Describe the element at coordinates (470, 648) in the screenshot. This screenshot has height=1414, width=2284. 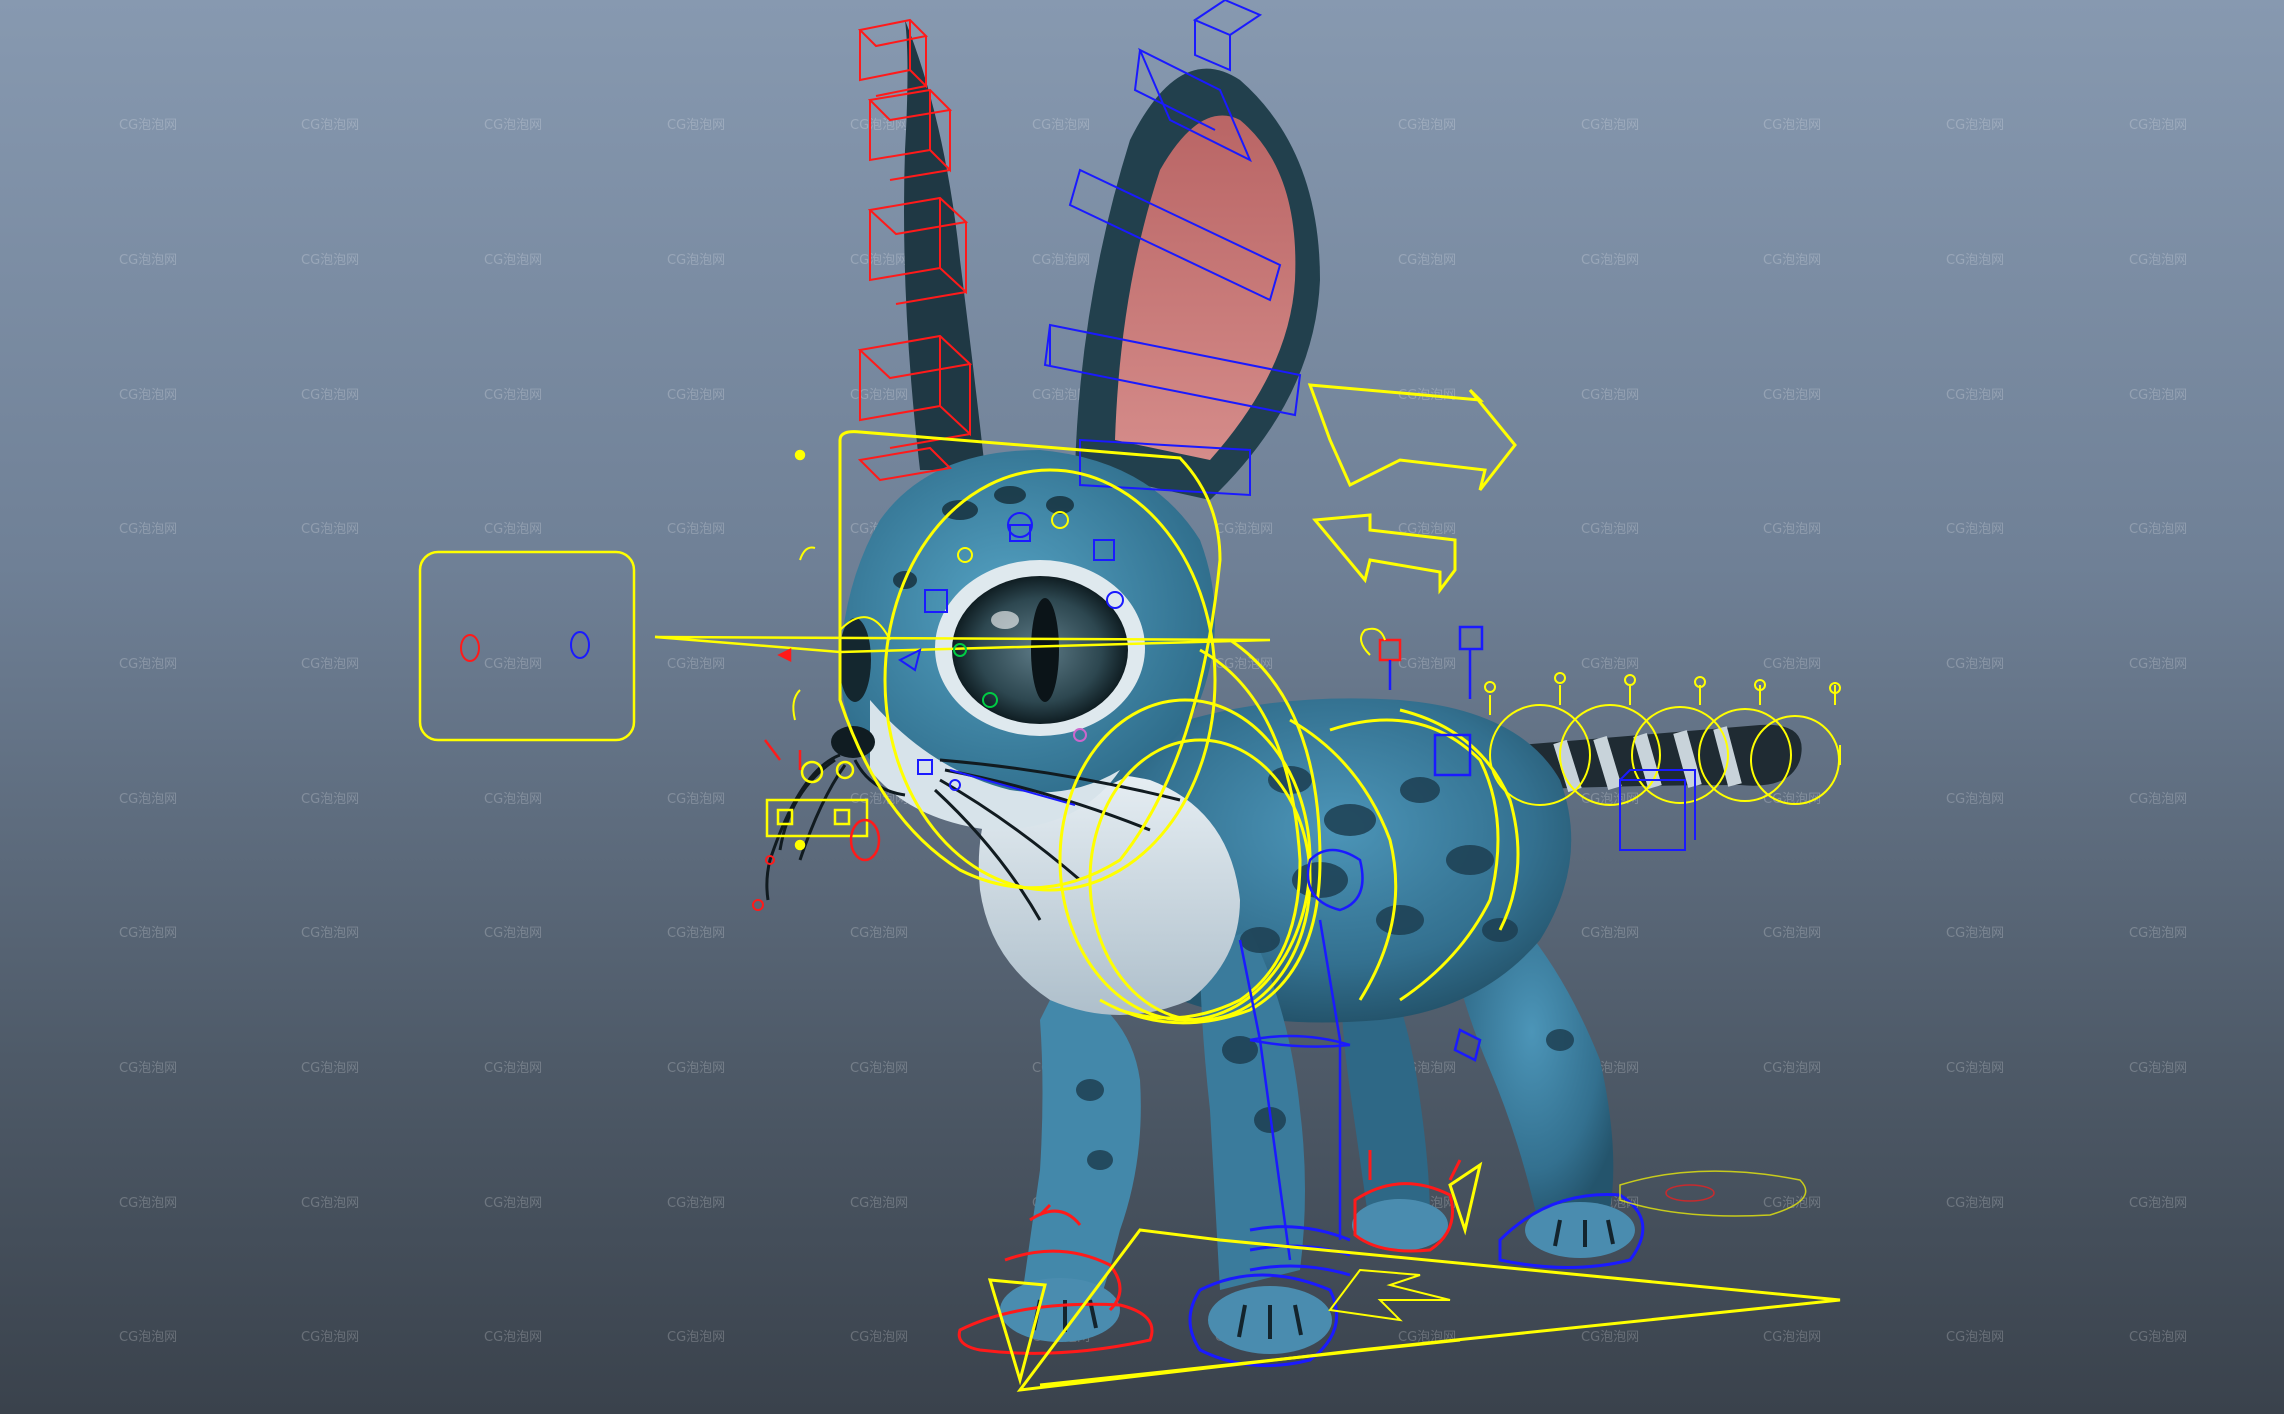
I see `eye-look-left-target` at that location.